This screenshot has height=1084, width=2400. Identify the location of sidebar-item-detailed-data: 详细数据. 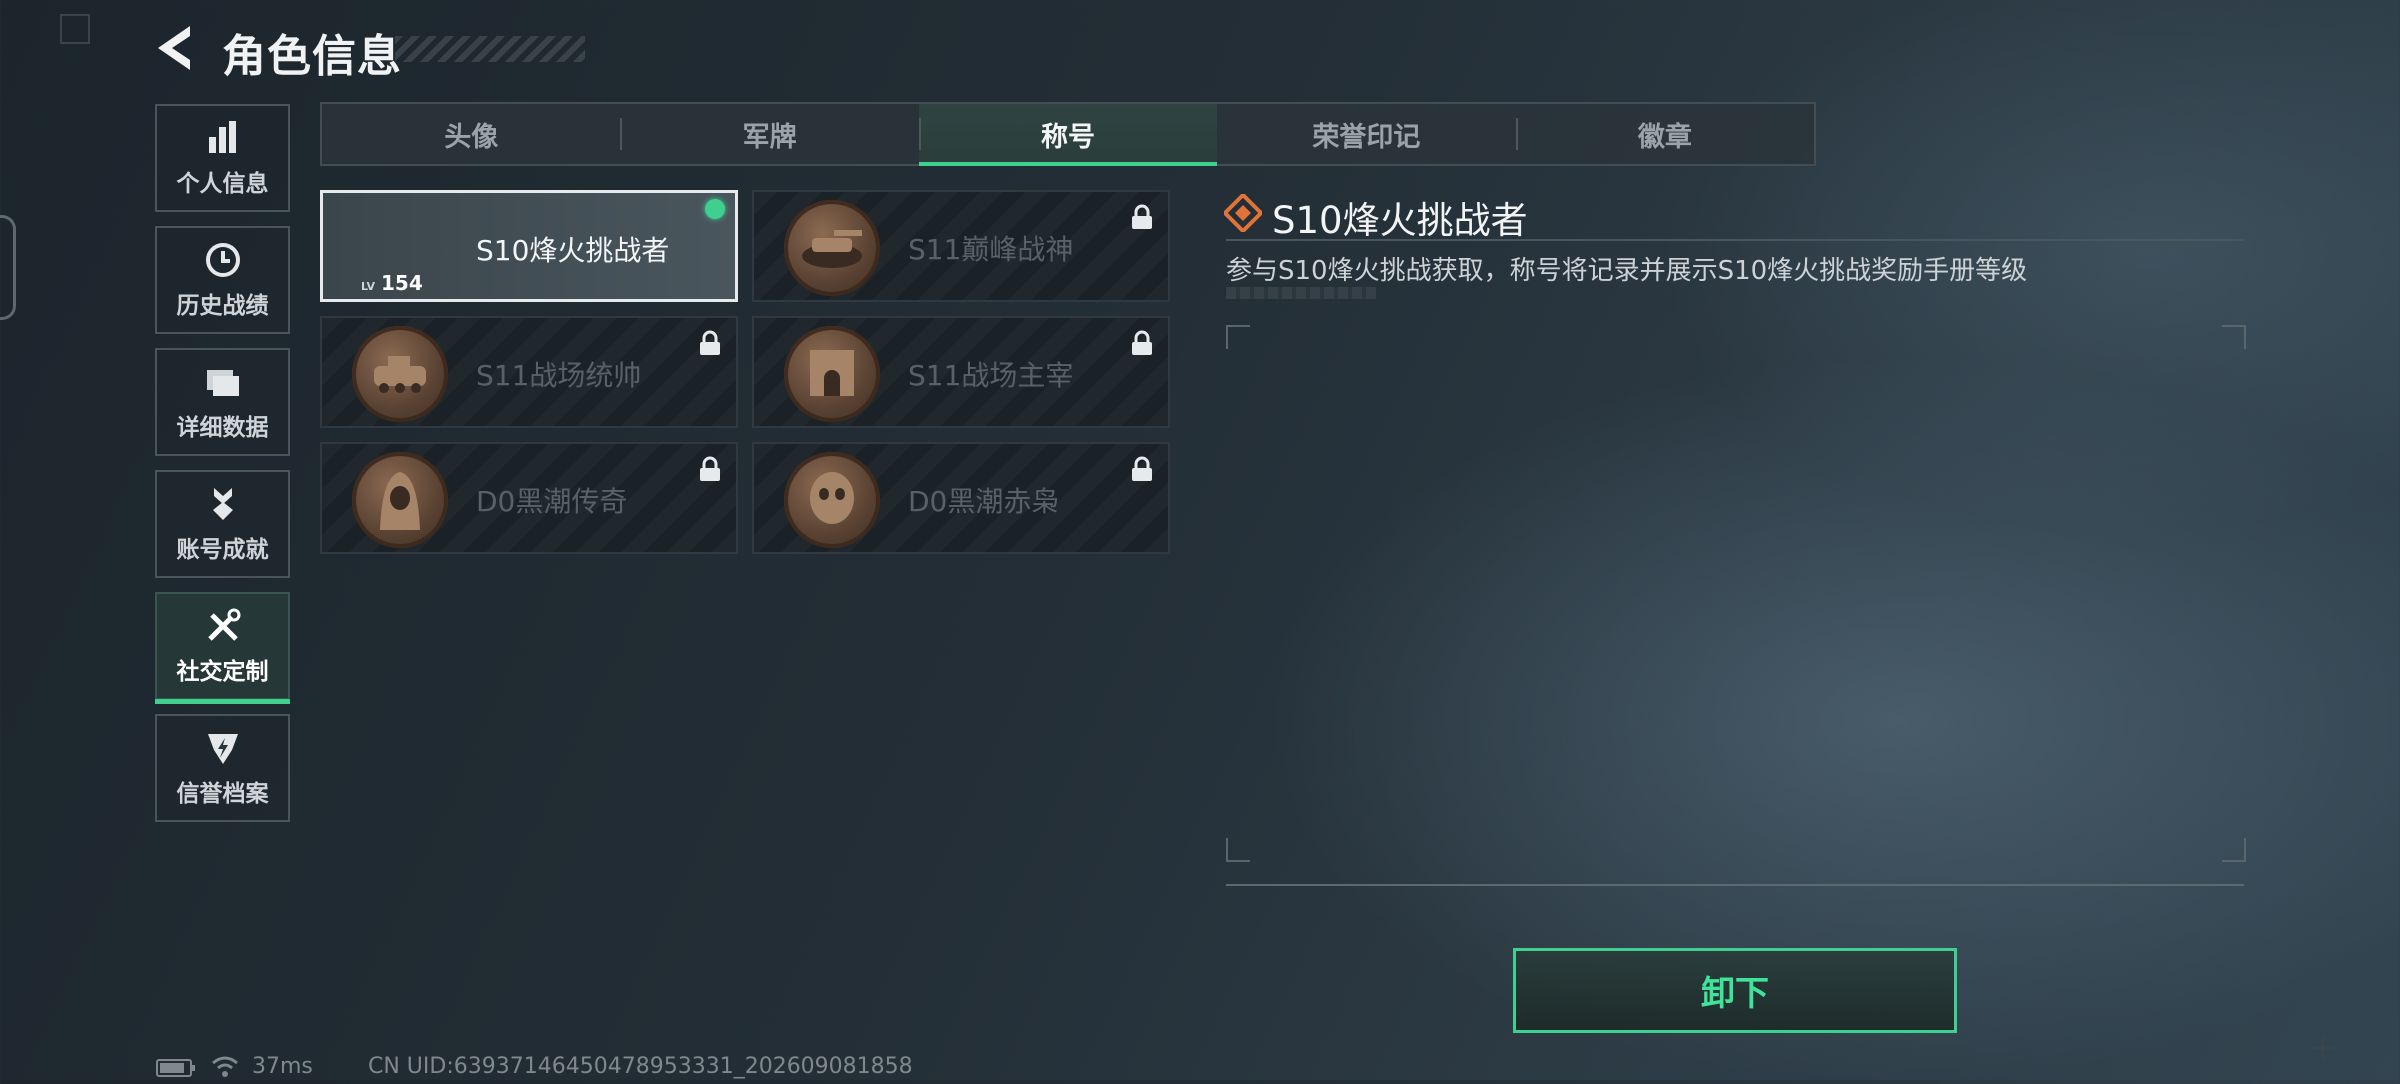
(222, 402).